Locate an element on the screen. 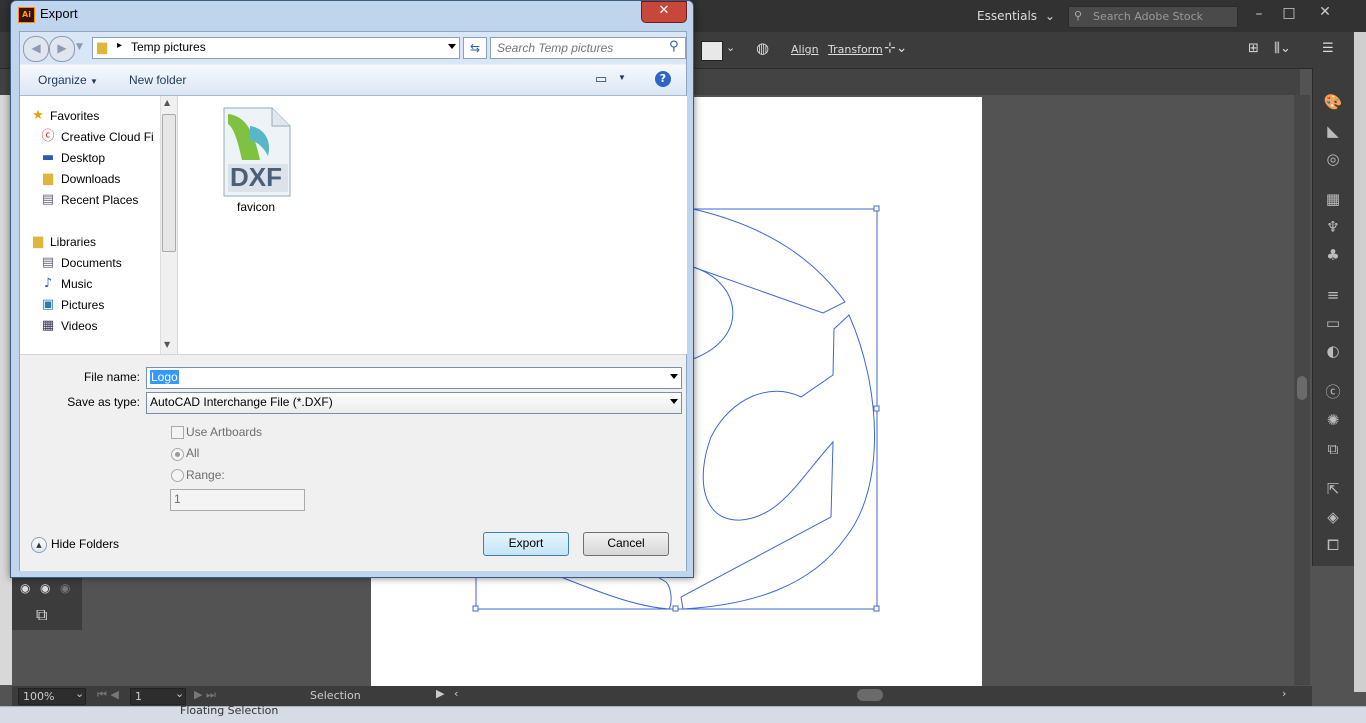 The width and height of the screenshot is (1366, 723). stroke-swatch is located at coordinates (712, 51).